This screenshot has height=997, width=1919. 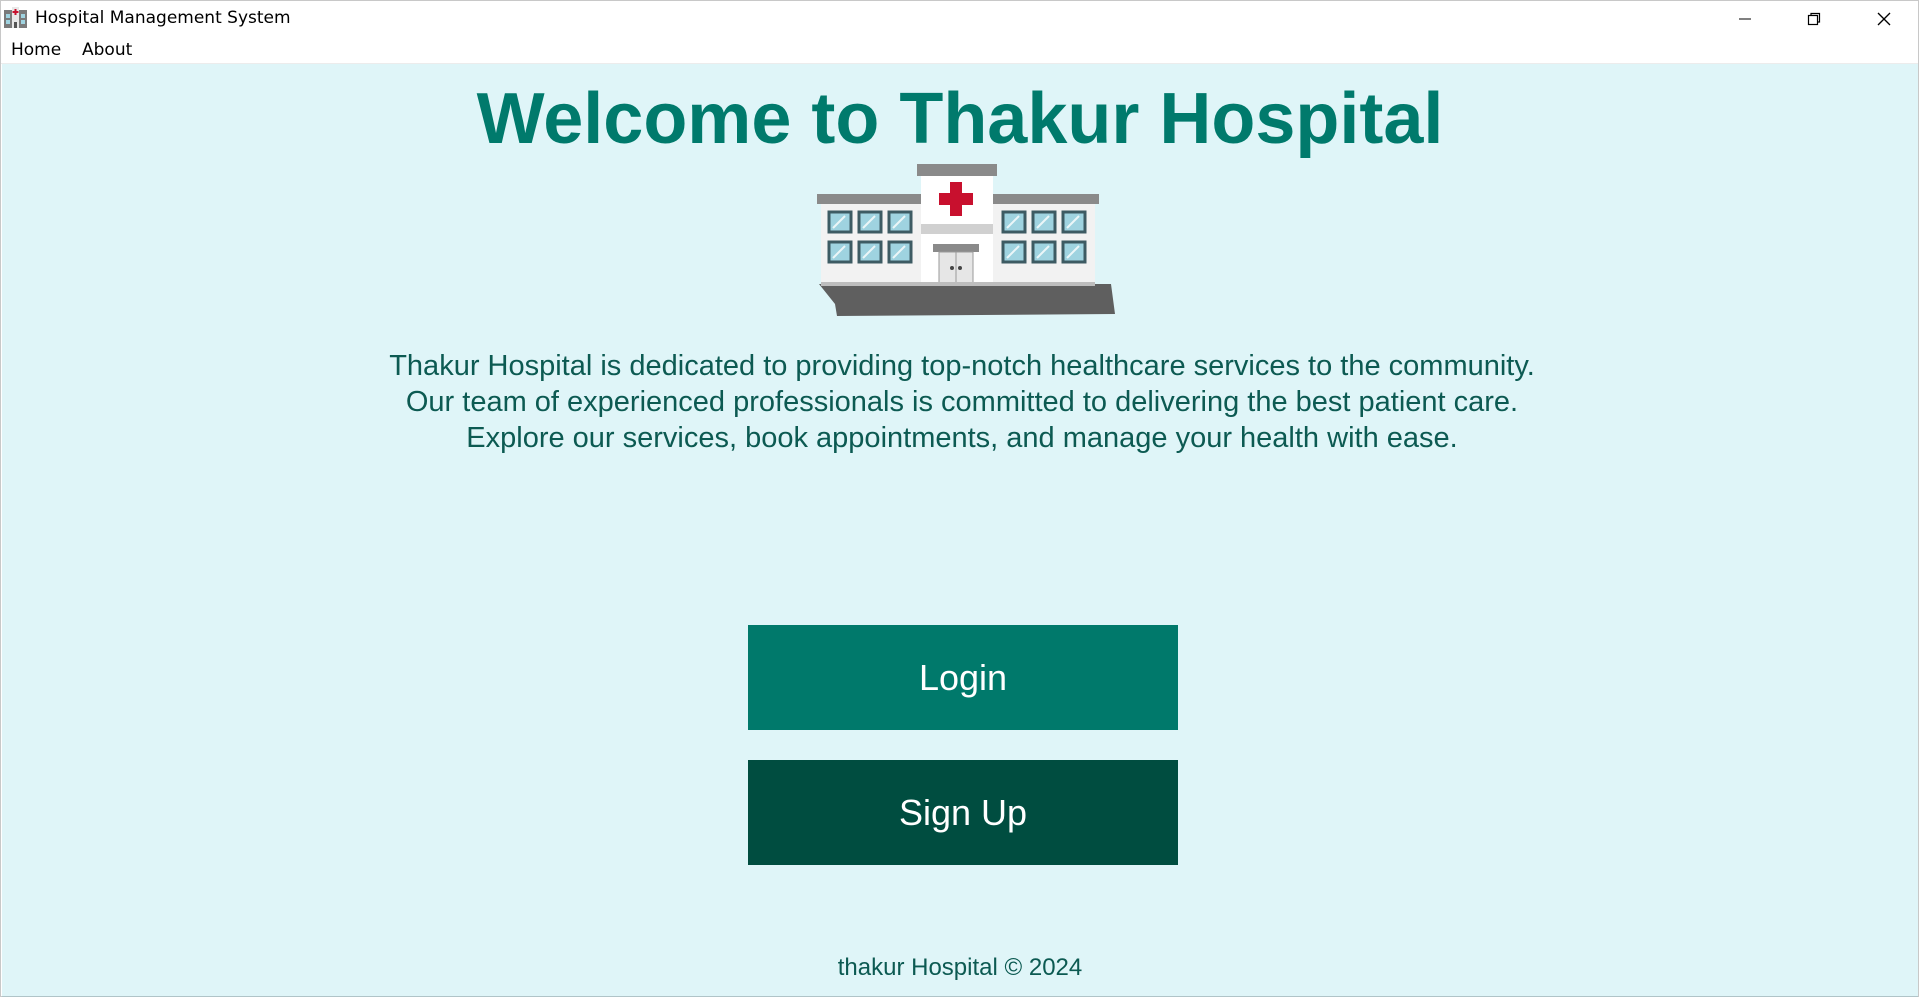 I want to click on minimize-button, so click(x=1745, y=18).